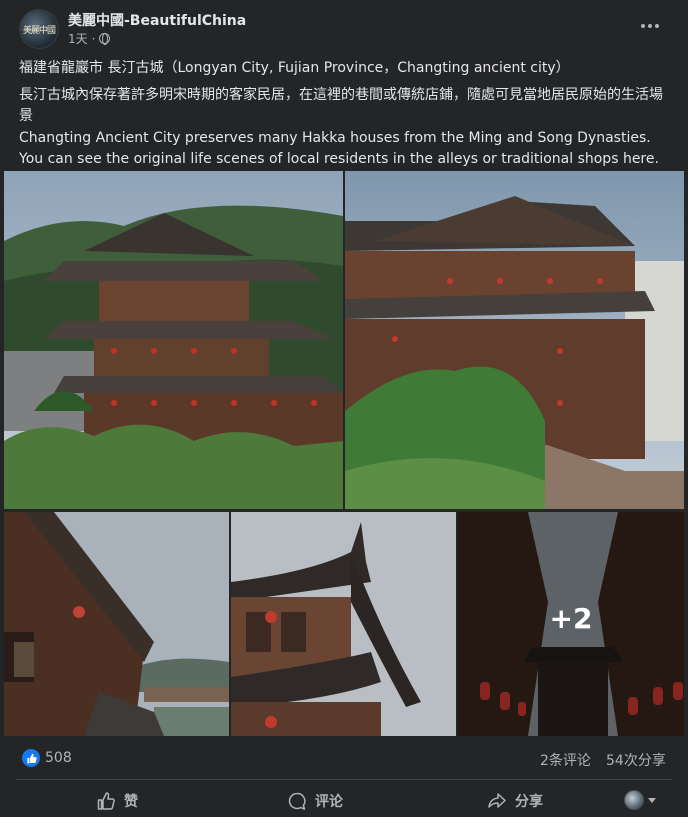 This screenshot has height=817, width=688. What do you see at coordinates (529, 802) in the screenshot?
I see `share-label: 分享` at bounding box center [529, 802].